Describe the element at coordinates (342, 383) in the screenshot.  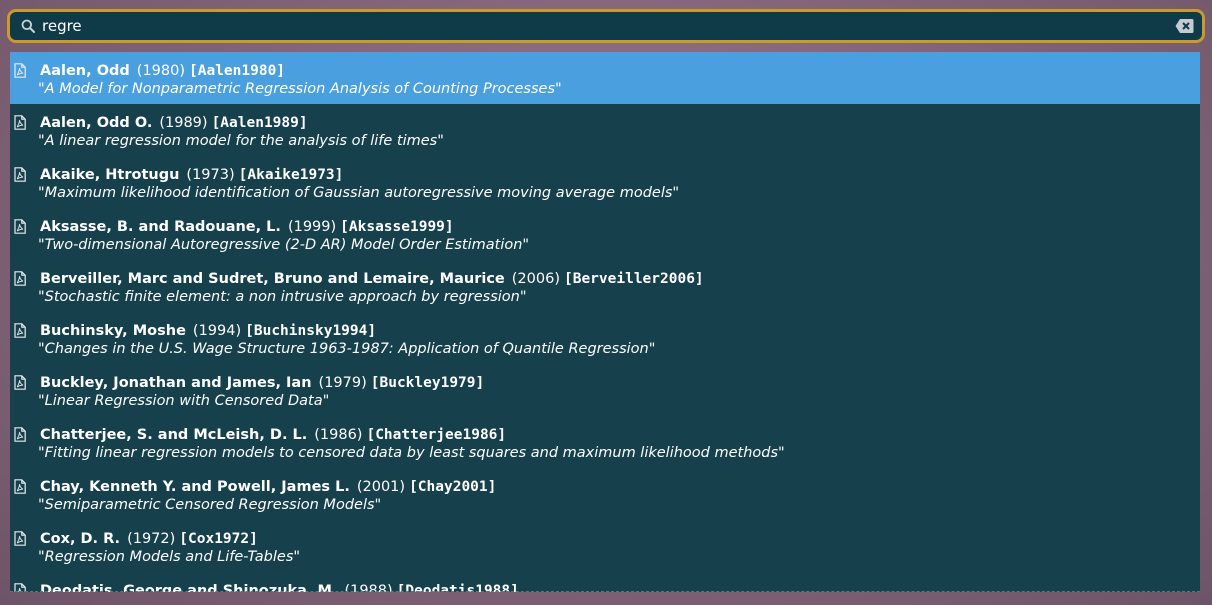
I see `result-year: (1979)` at that location.